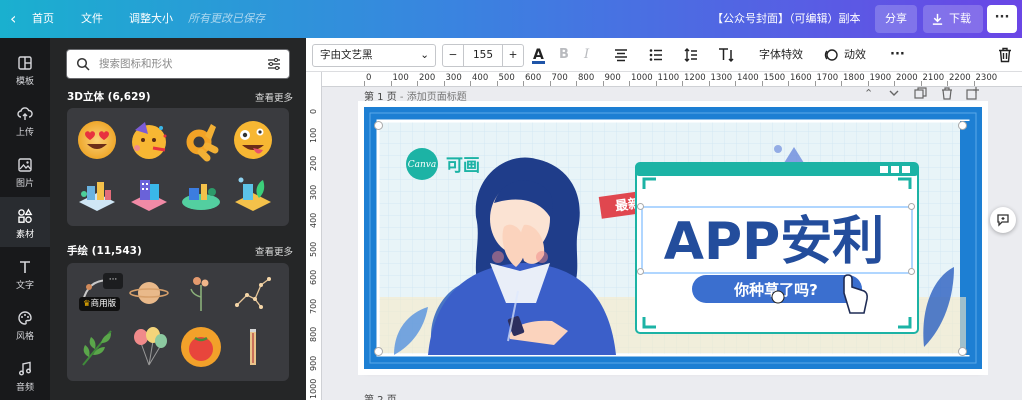  I want to click on handdrawn-pencil-element, so click(253, 347).